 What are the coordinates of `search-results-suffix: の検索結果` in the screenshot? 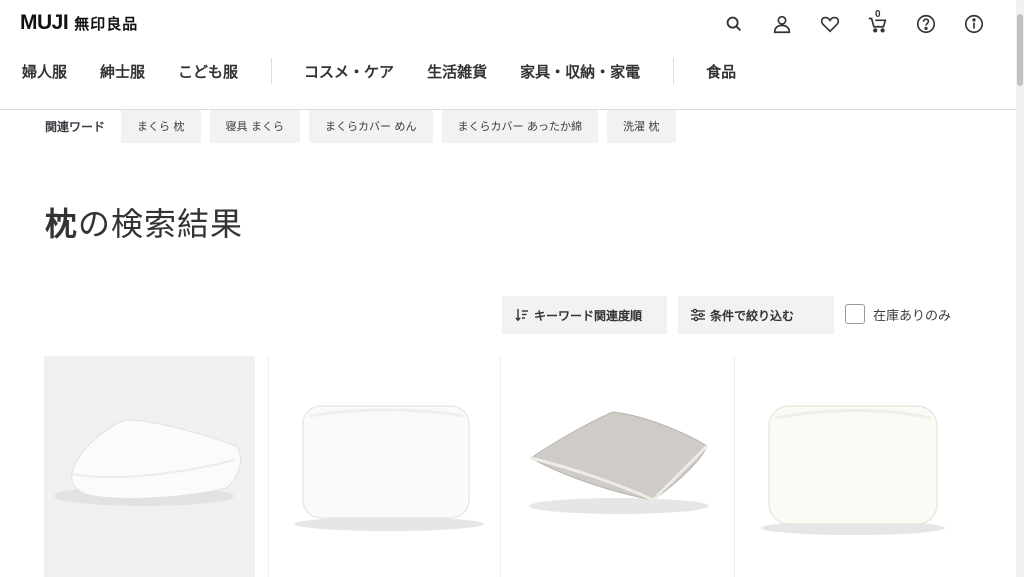 It's located at (161, 224).